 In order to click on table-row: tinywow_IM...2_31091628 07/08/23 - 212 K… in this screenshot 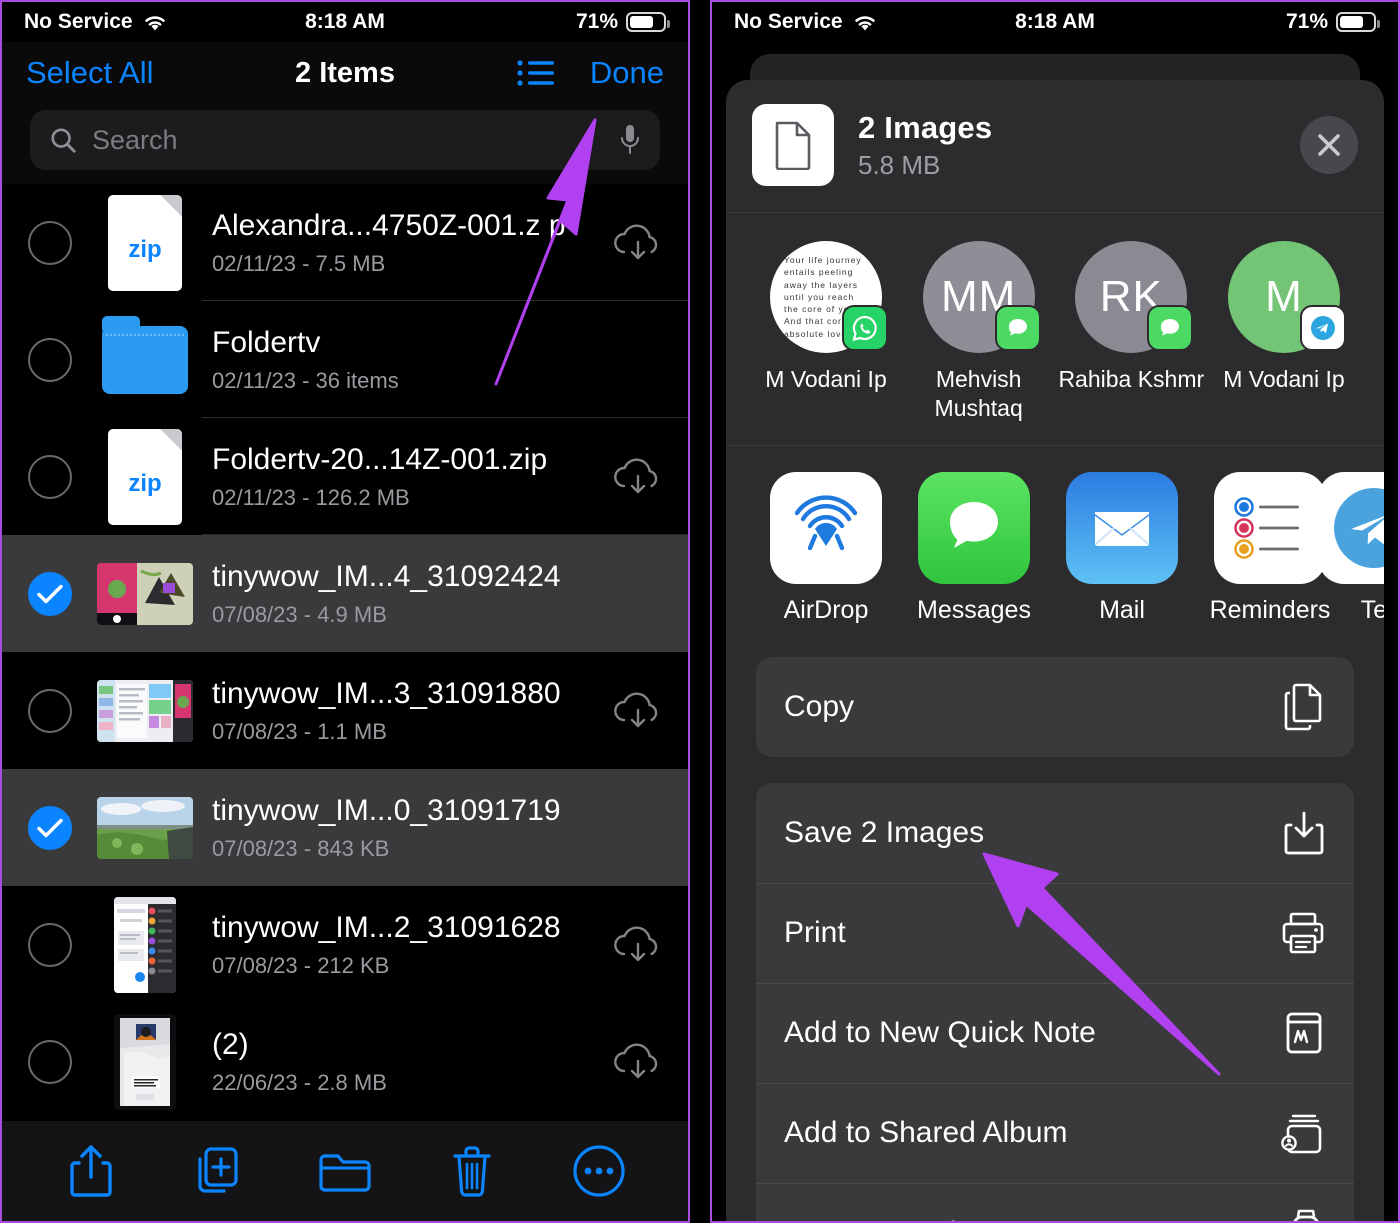, I will do `click(345, 944)`.